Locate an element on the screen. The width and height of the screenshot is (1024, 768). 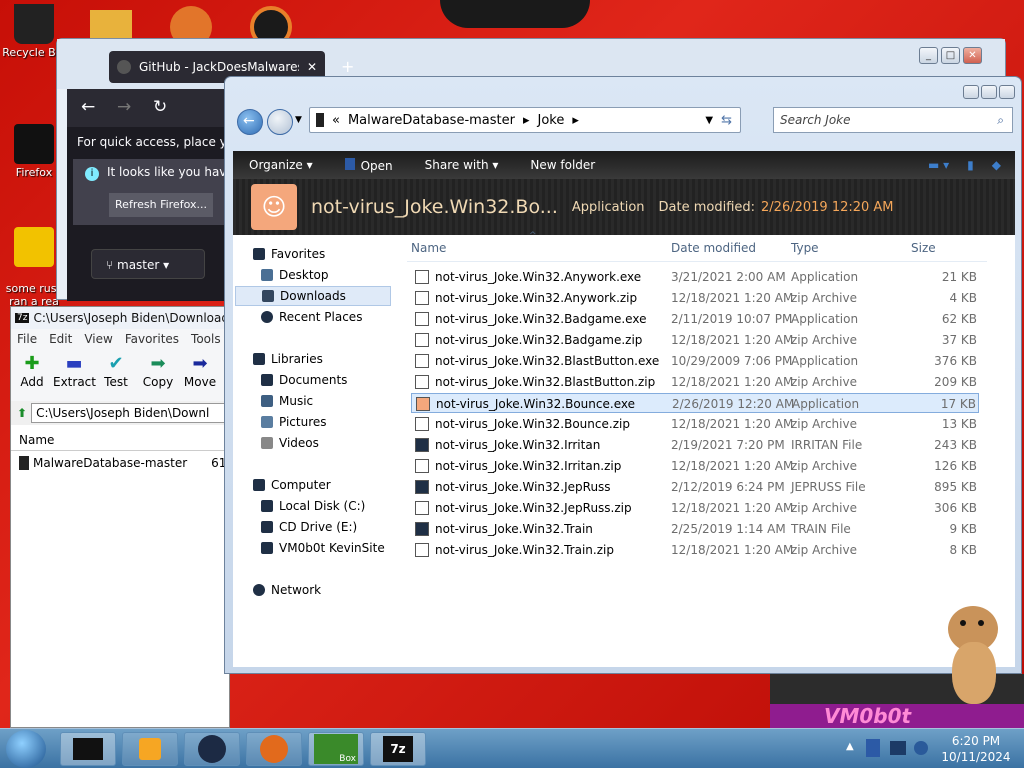
back-button: ← is located at coordinates (250, 122).